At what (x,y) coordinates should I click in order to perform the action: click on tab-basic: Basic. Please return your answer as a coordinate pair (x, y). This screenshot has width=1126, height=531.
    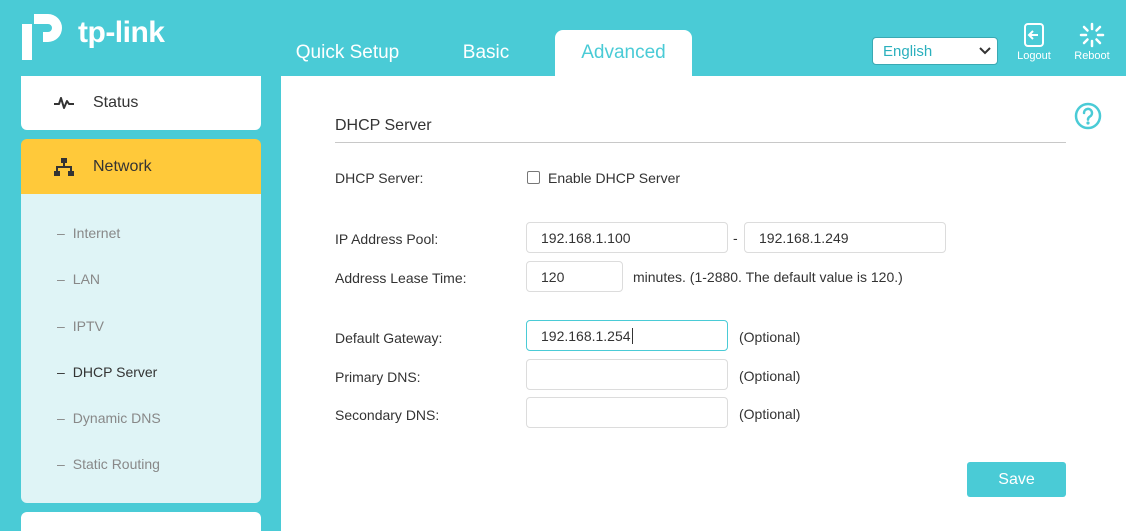
    Looking at the image, I should click on (486, 53).